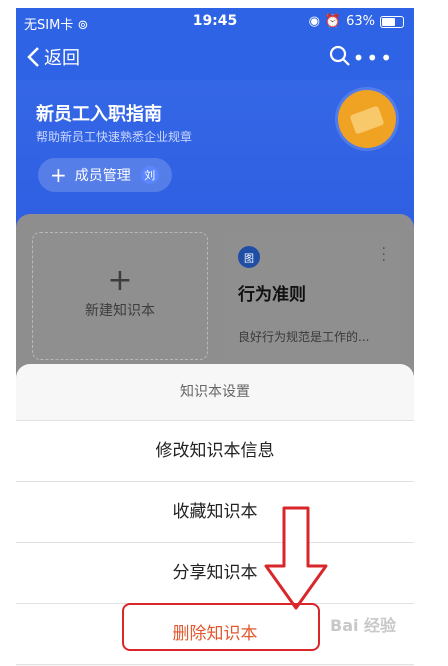  What do you see at coordinates (33, 57) in the screenshot?
I see `chevron-left-icon` at bounding box center [33, 57].